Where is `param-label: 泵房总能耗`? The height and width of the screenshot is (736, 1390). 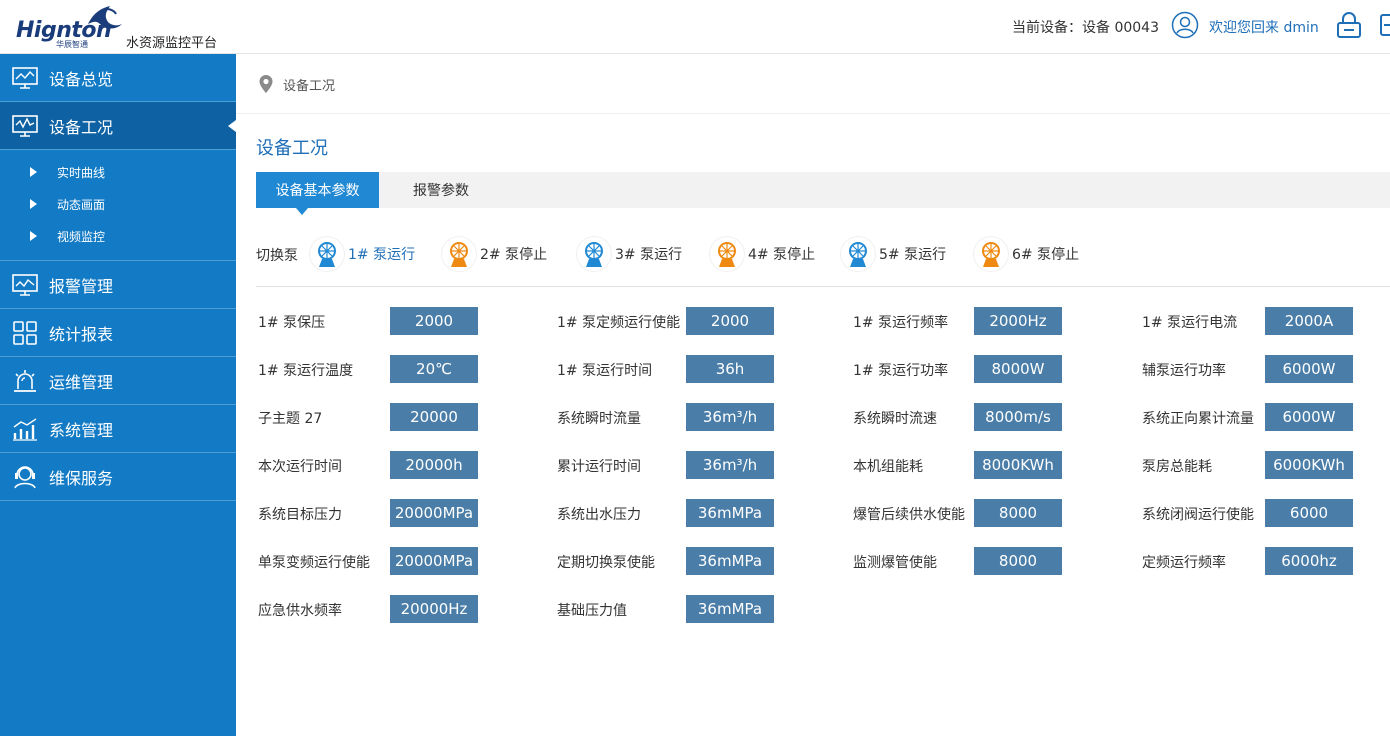
param-label: 泵房总能耗 is located at coordinates (1177, 467).